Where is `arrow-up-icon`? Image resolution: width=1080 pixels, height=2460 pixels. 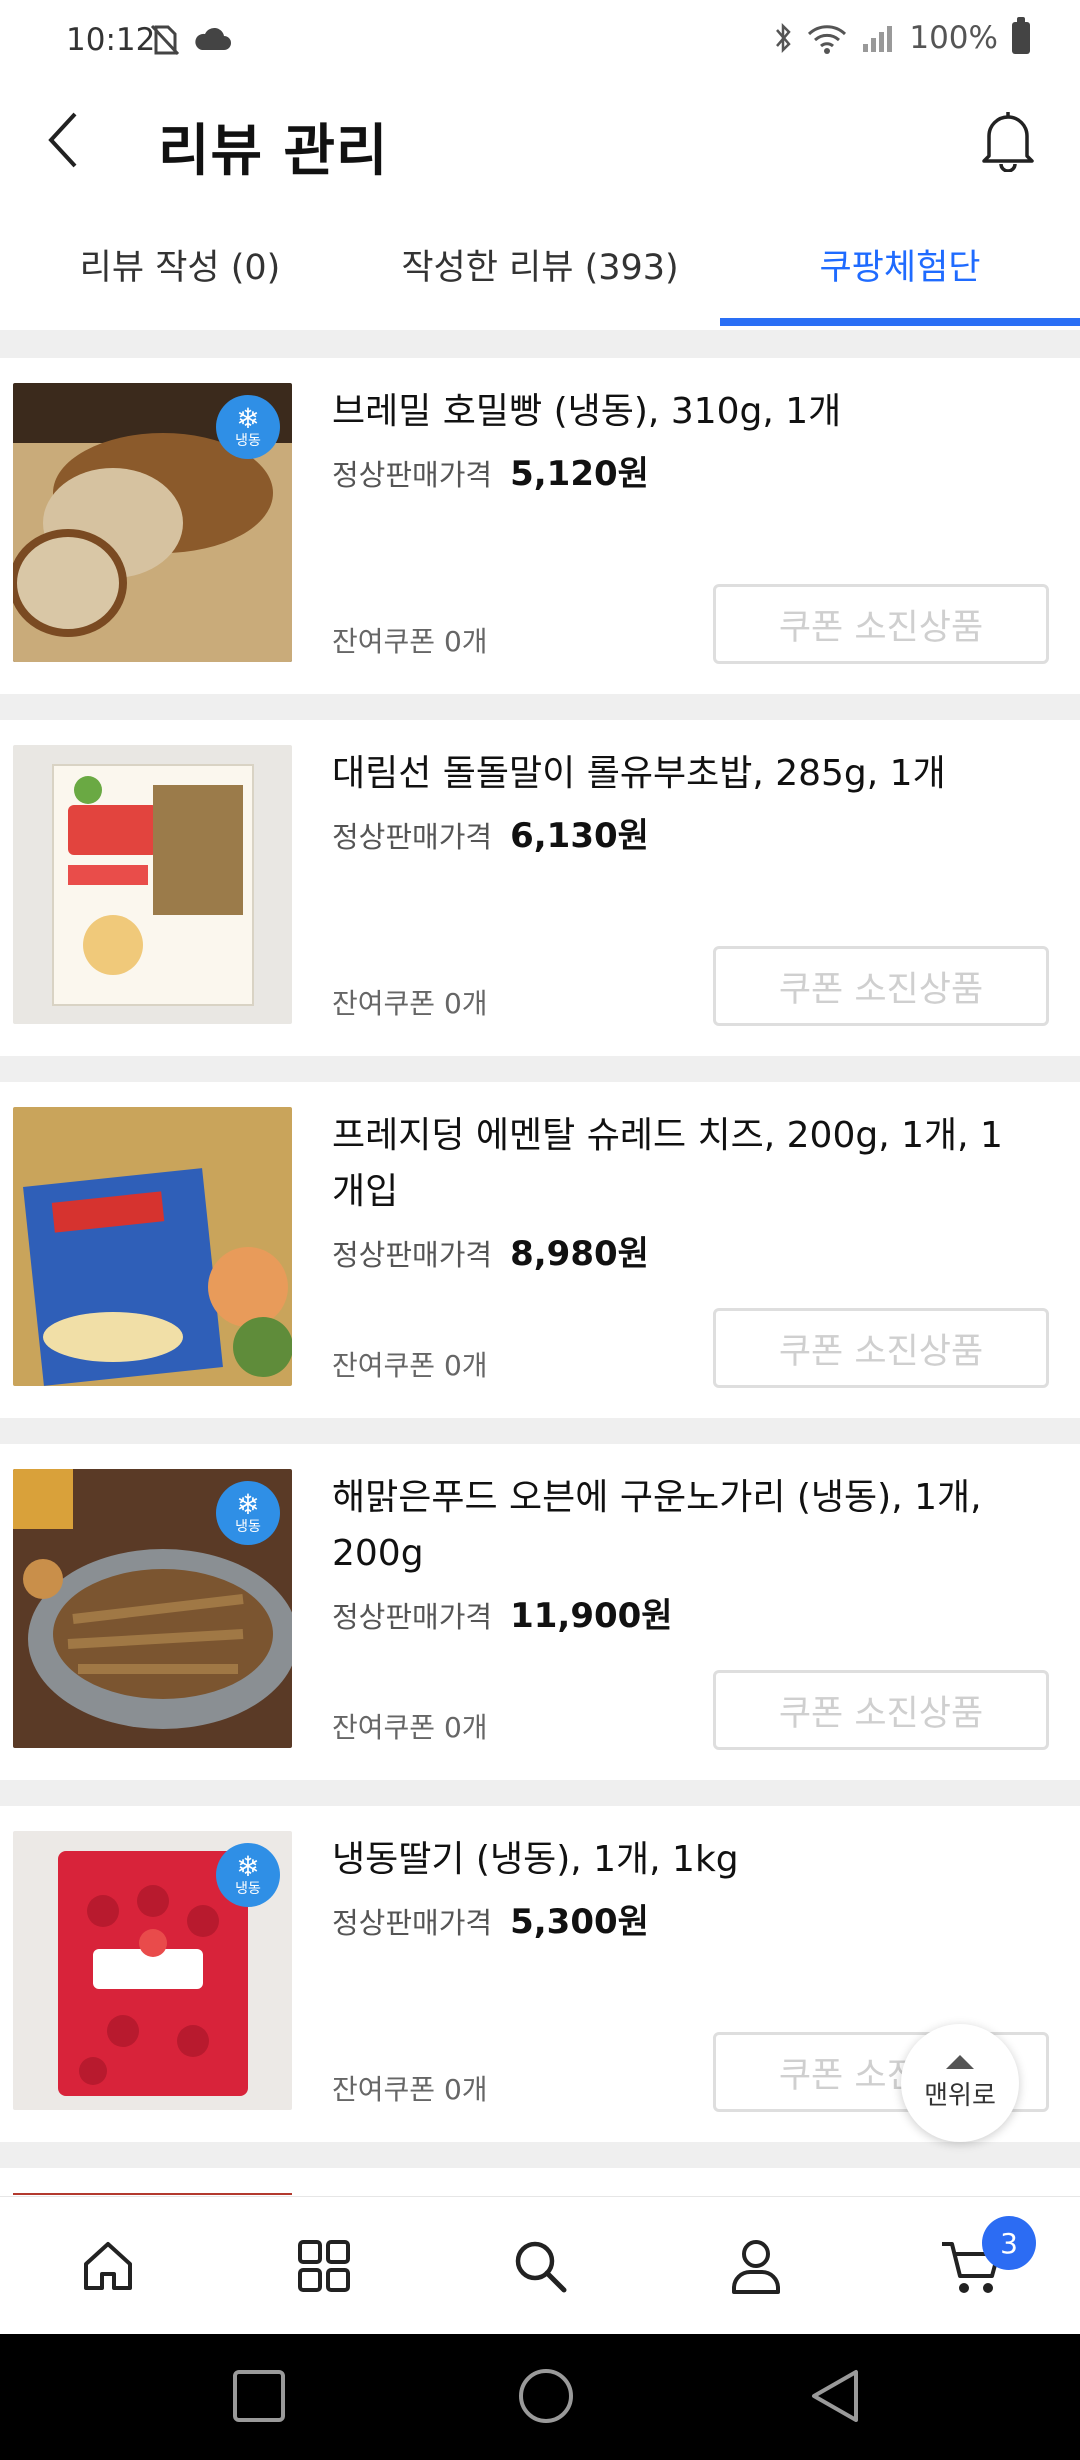 arrow-up-icon is located at coordinates (960, 2061).